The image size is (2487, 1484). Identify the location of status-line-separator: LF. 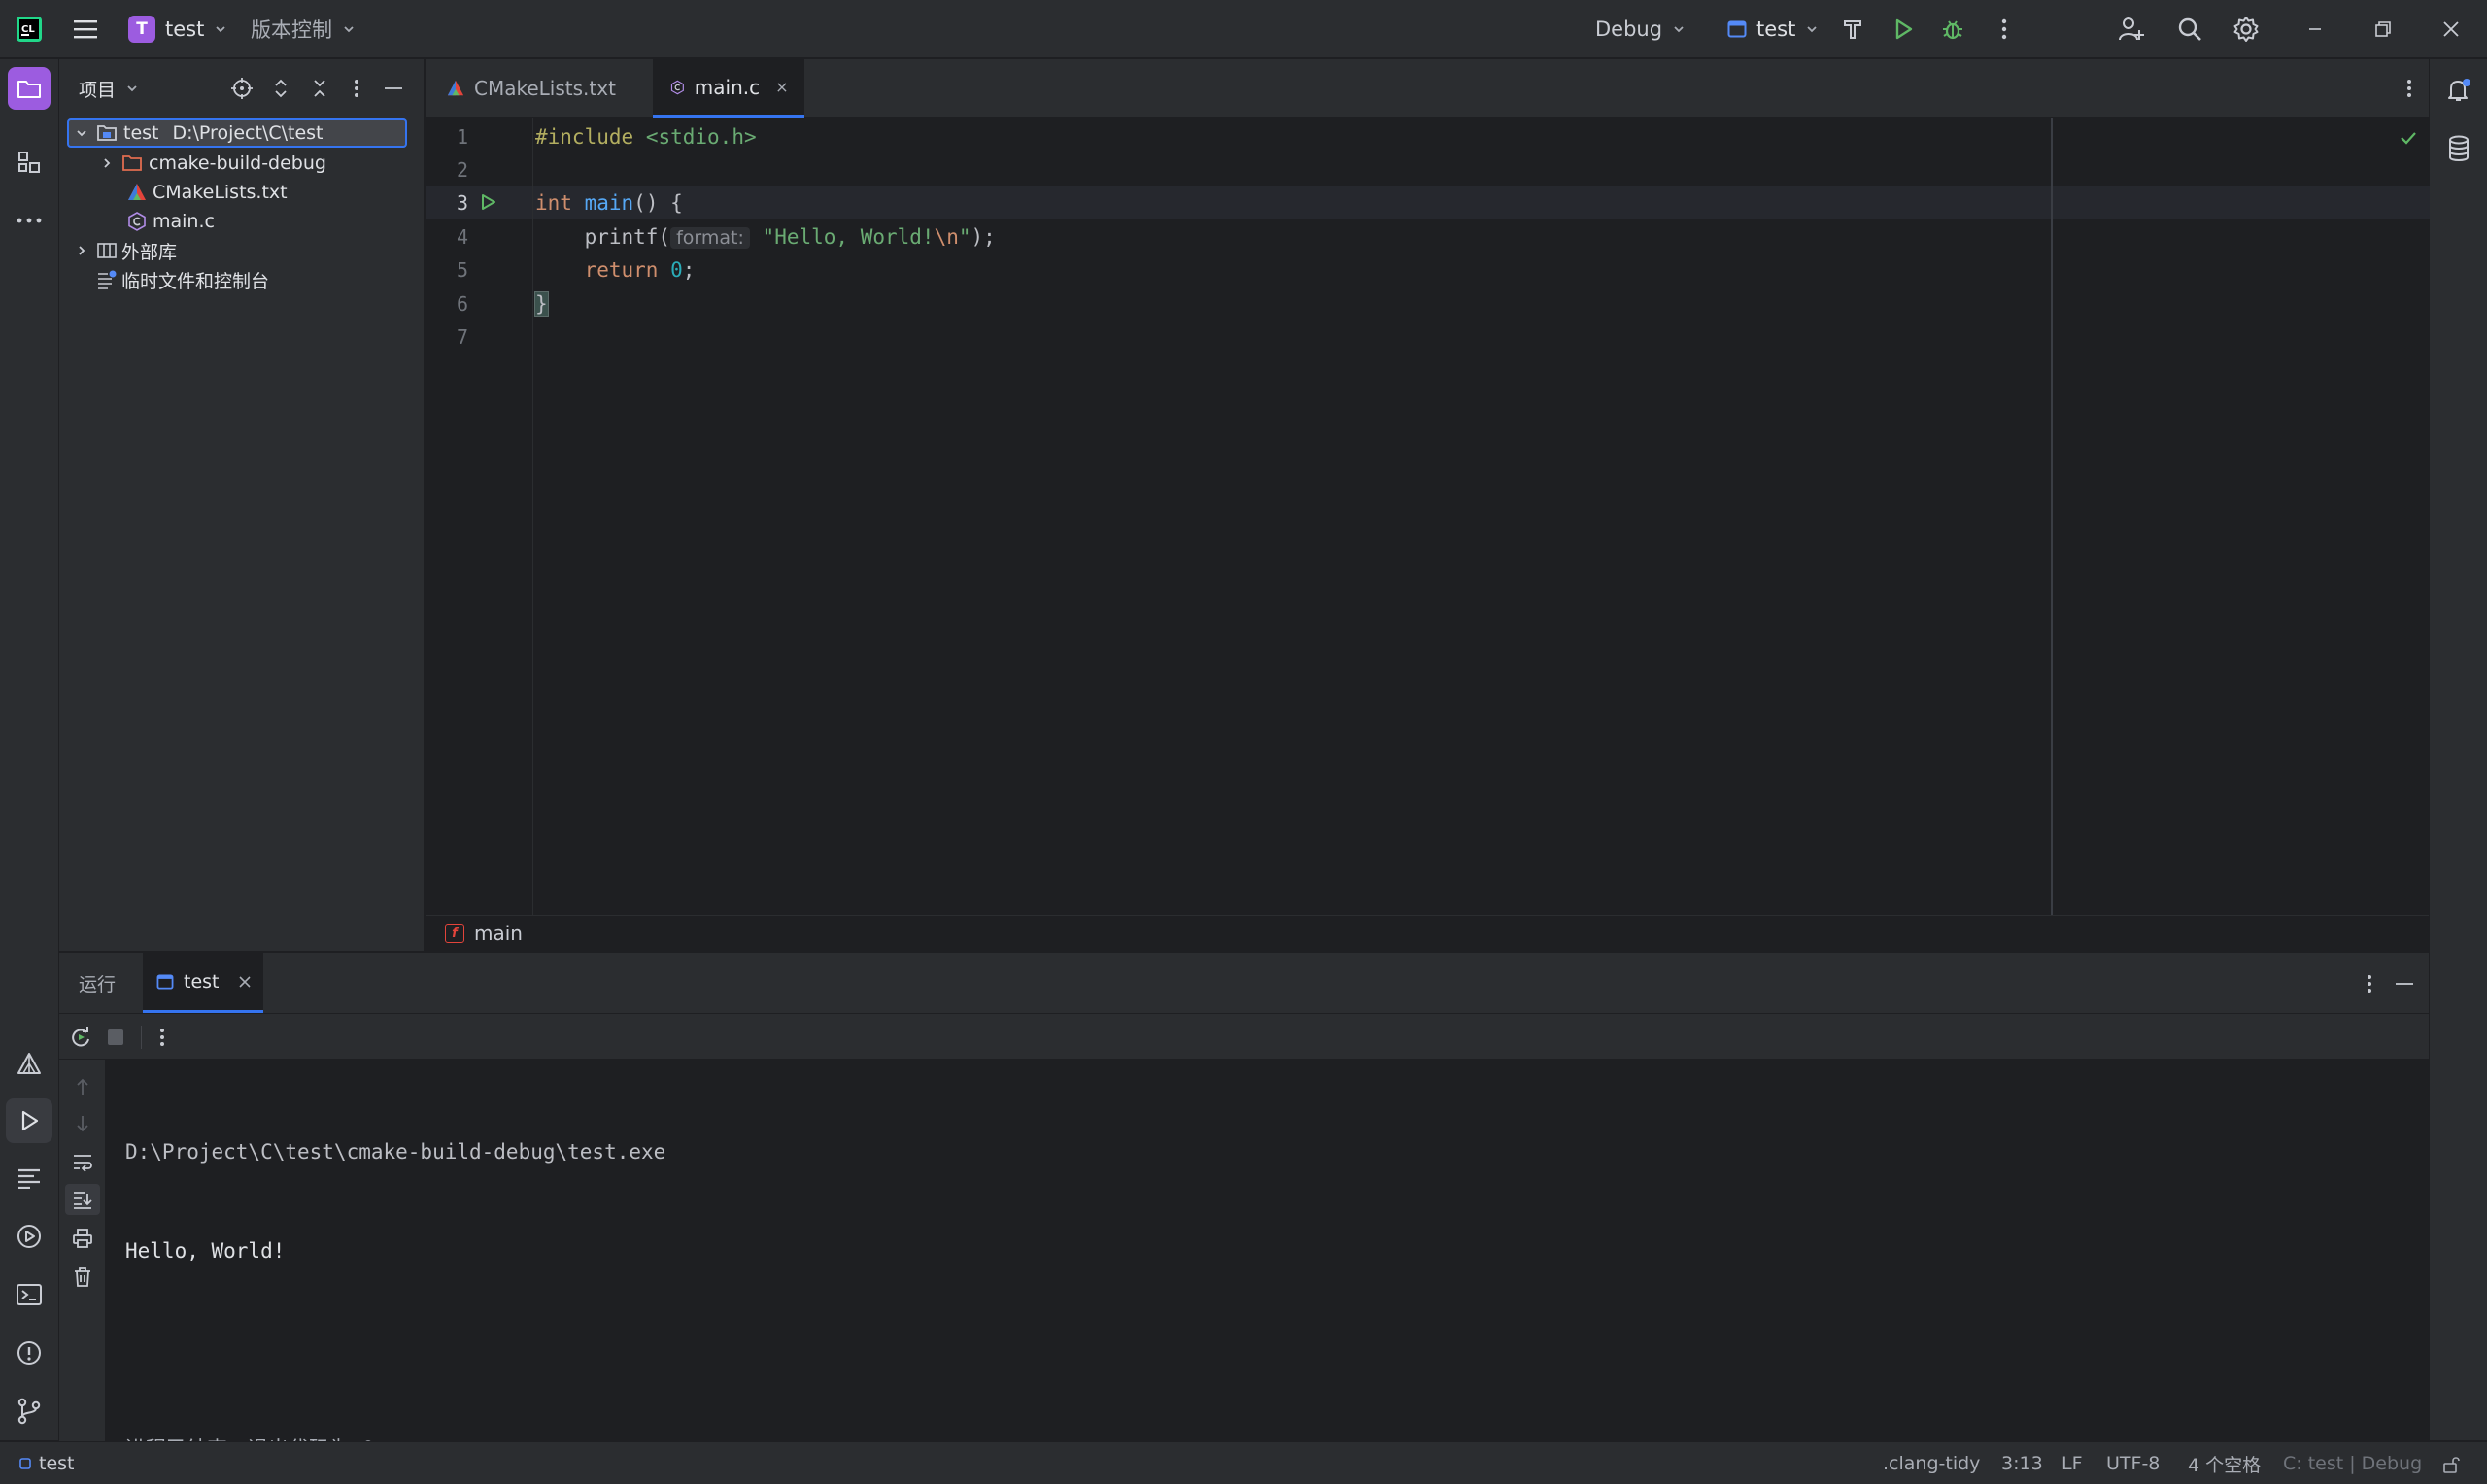
(2072, 1463).